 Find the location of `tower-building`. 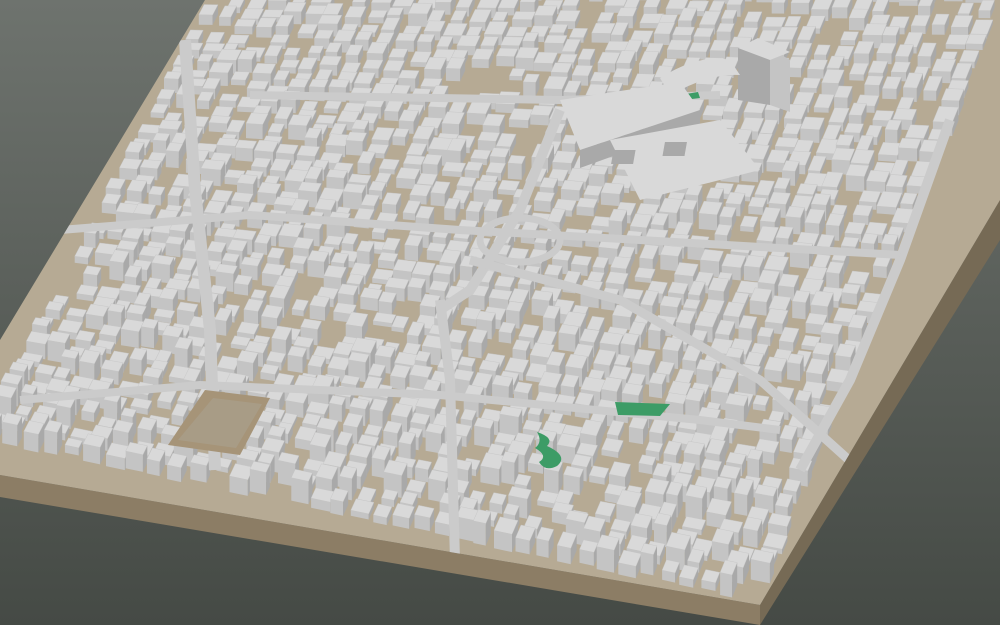

tower-building is located at coordinates (764, 75).